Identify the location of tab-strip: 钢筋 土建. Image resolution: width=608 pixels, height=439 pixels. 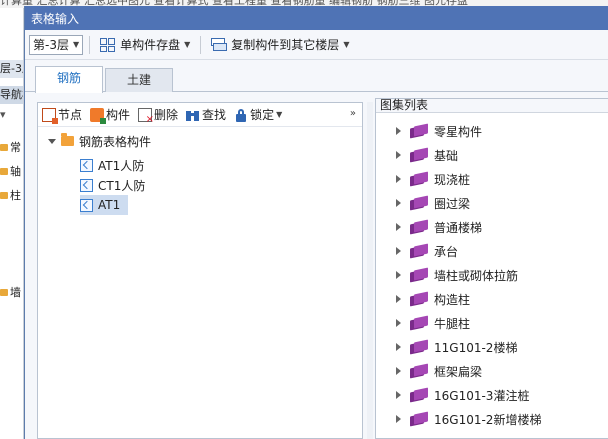
(316, 76).